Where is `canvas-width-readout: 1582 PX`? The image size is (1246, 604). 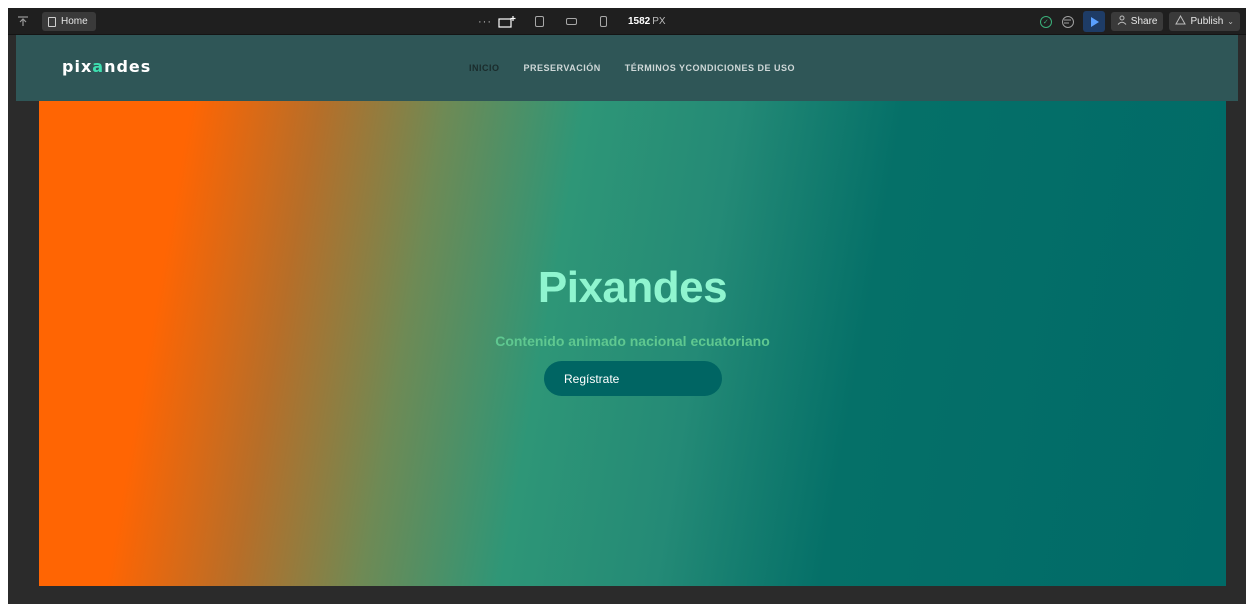 canvas-width-readout: 1582 PX is located at coordinates (647, 21).